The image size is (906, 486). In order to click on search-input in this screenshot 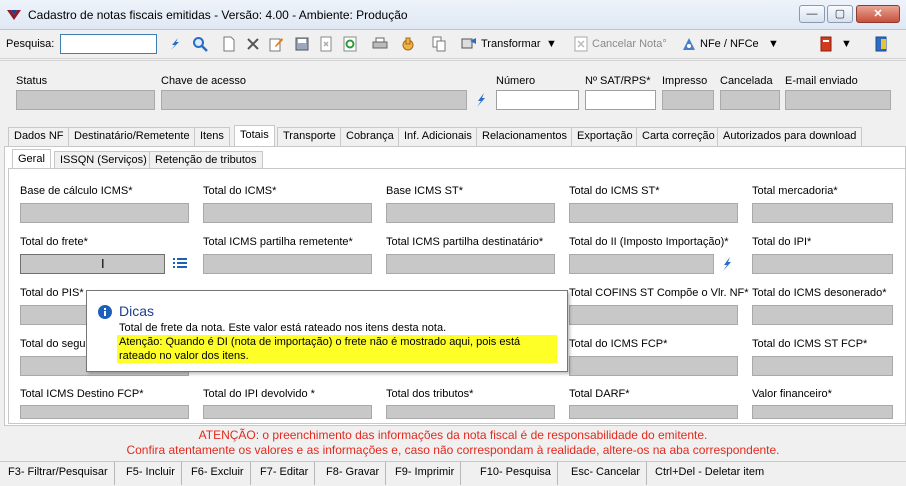, I will do `click(108, 44)`.